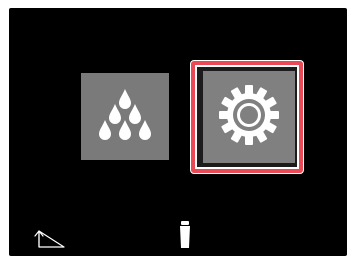 This screenshot has width=355, height=264. I want to click on settings-tile, so click(249, 117).